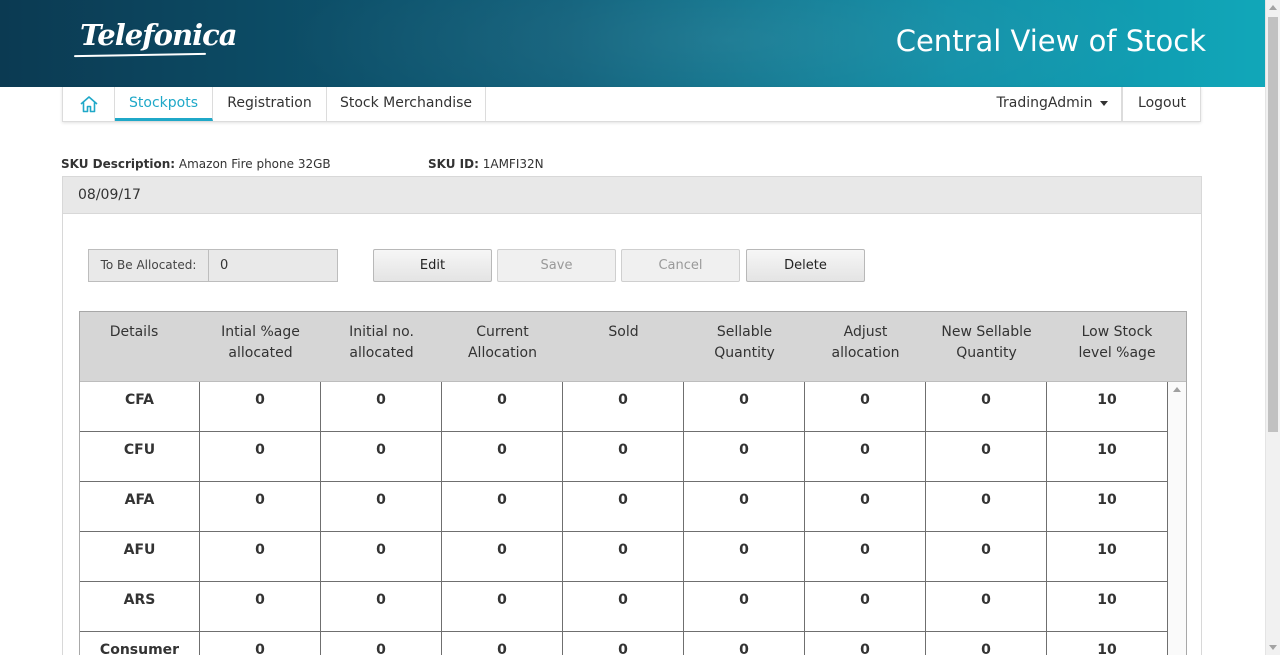 This screenshot has width=1280, height=655. I want to click on to-be-allocated-label: To Be Allocated:, so click(149, 265).